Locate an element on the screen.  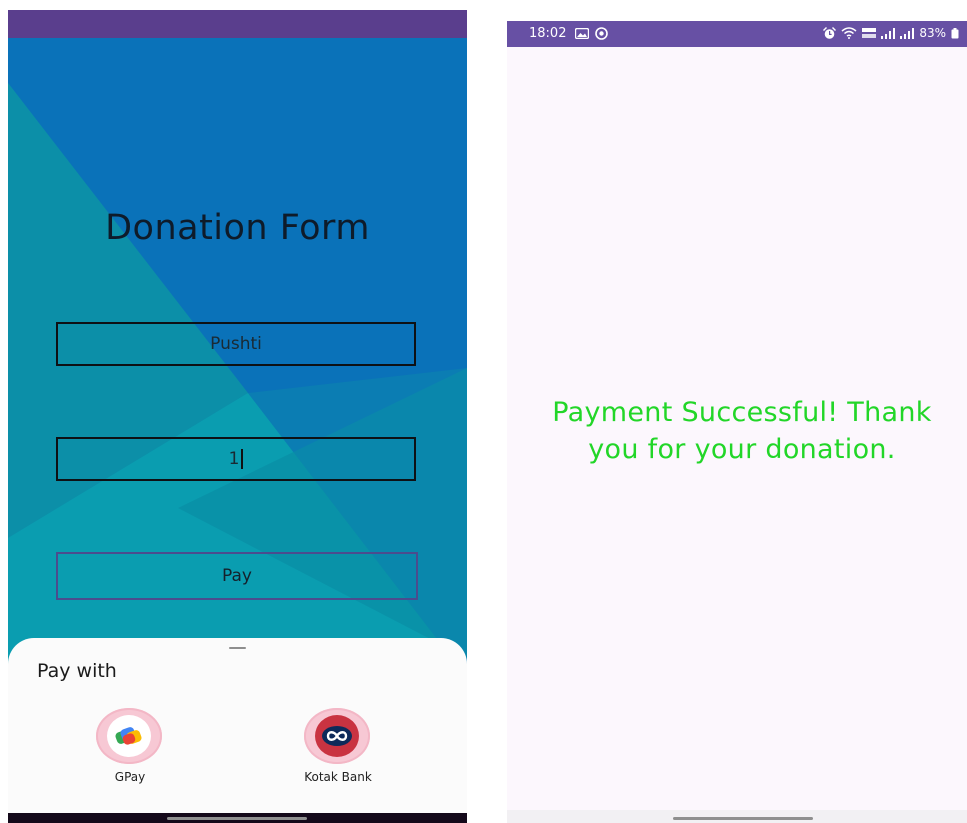
gallery-icon is located at coordinates (582, 33).